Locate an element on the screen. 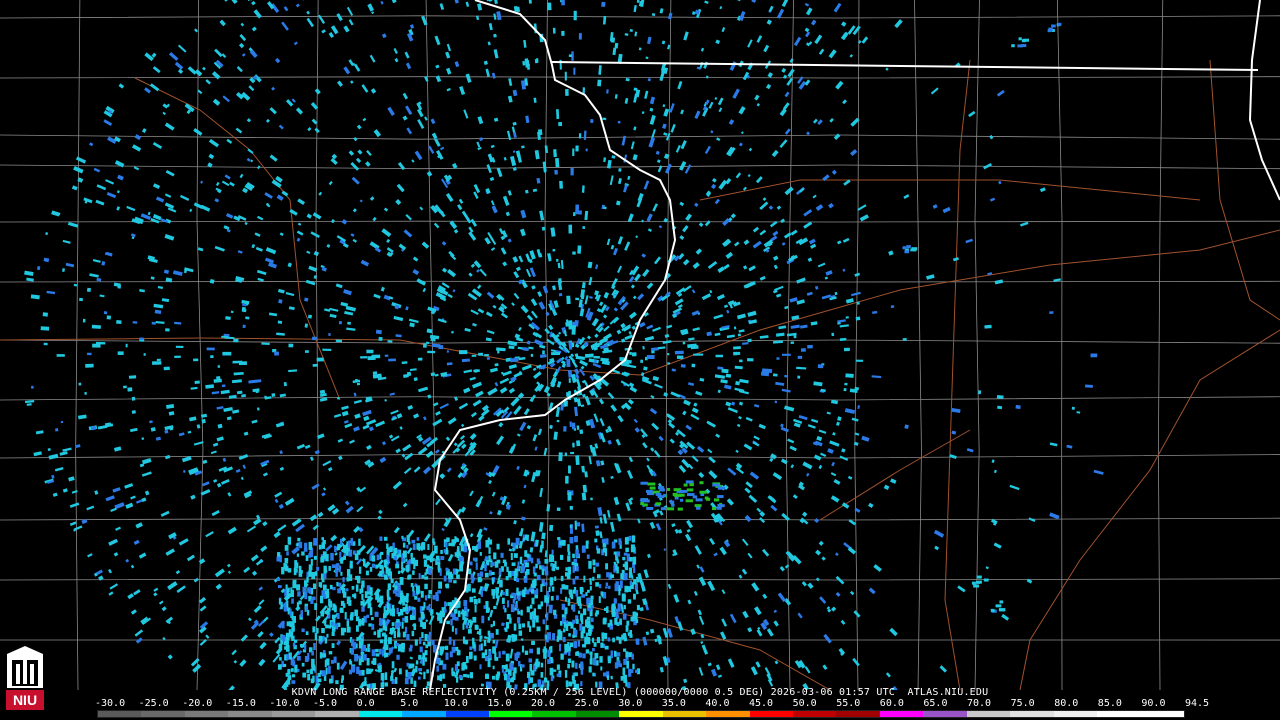  scale-label: 94.5 is located at coordinates (1197, 703).